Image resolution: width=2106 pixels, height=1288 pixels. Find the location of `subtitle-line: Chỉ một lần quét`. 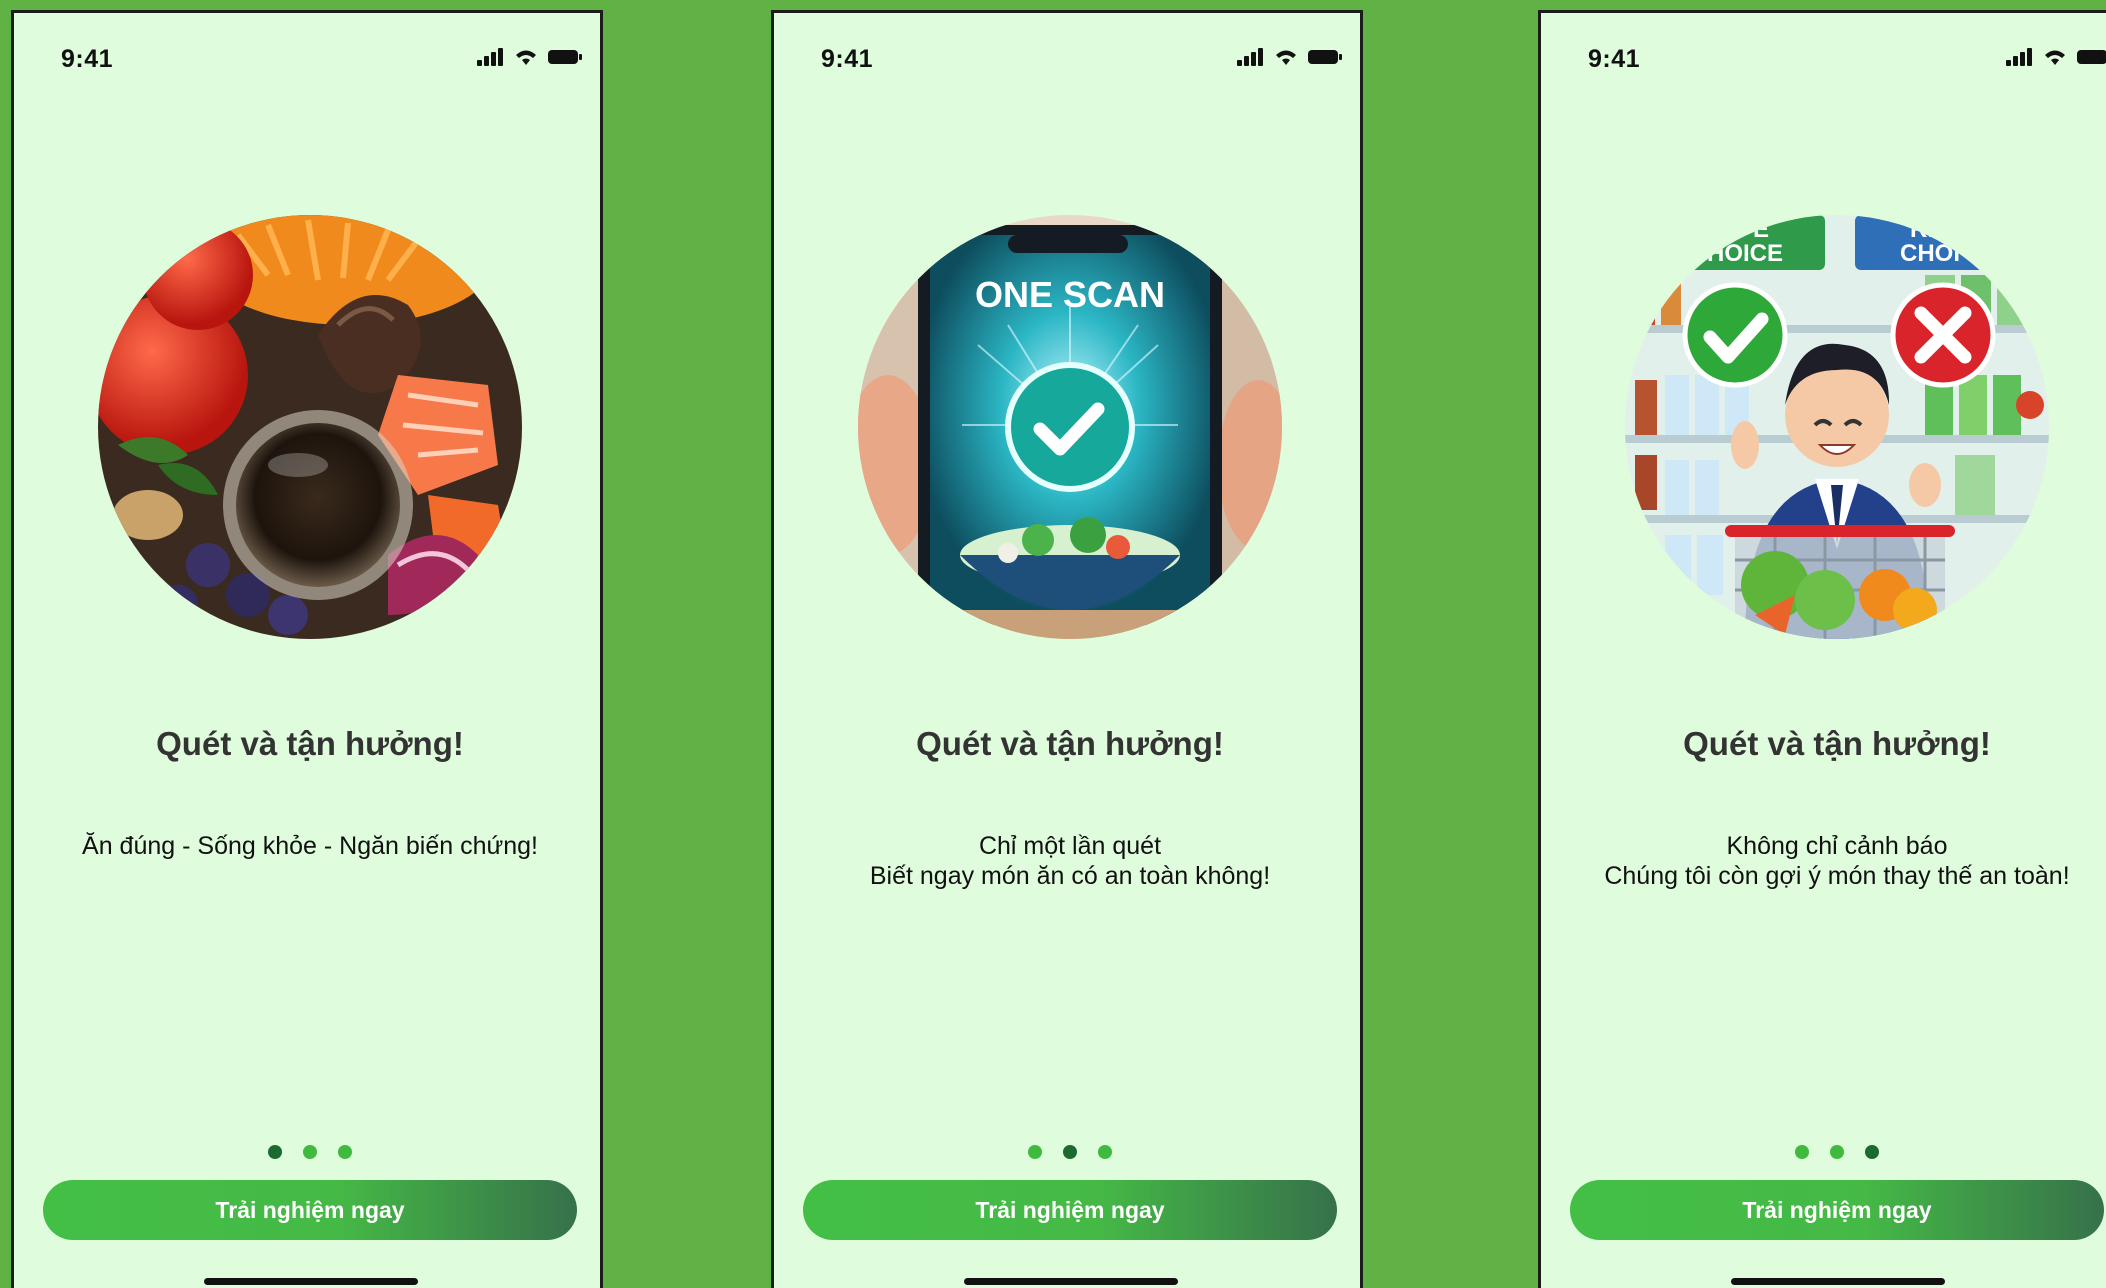

subtitle-line: Chỉ một lần quét is located at coordinates (1070, 846).